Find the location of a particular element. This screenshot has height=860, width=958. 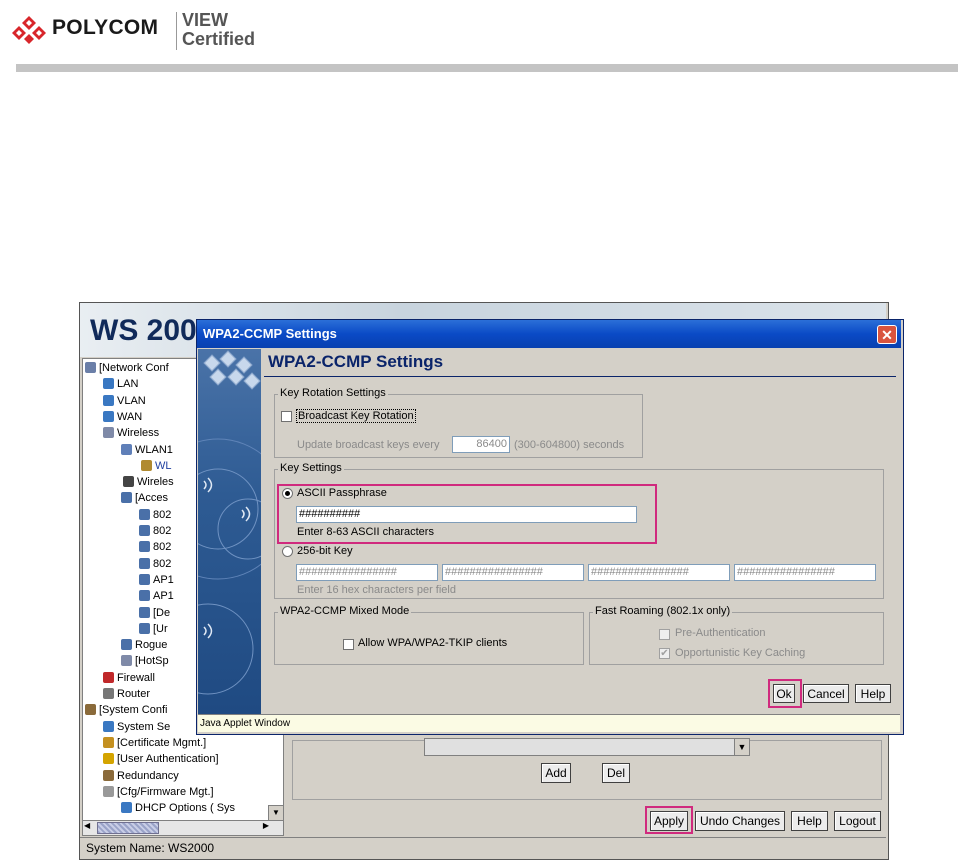

dialog-help-button: Help is located at coordinates (873, 693).